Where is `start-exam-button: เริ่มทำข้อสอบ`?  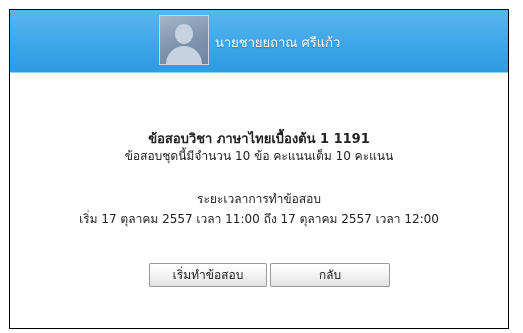 start-exam-button: เริ่มทำข้อสอบ is located at coordinates (208, 275).